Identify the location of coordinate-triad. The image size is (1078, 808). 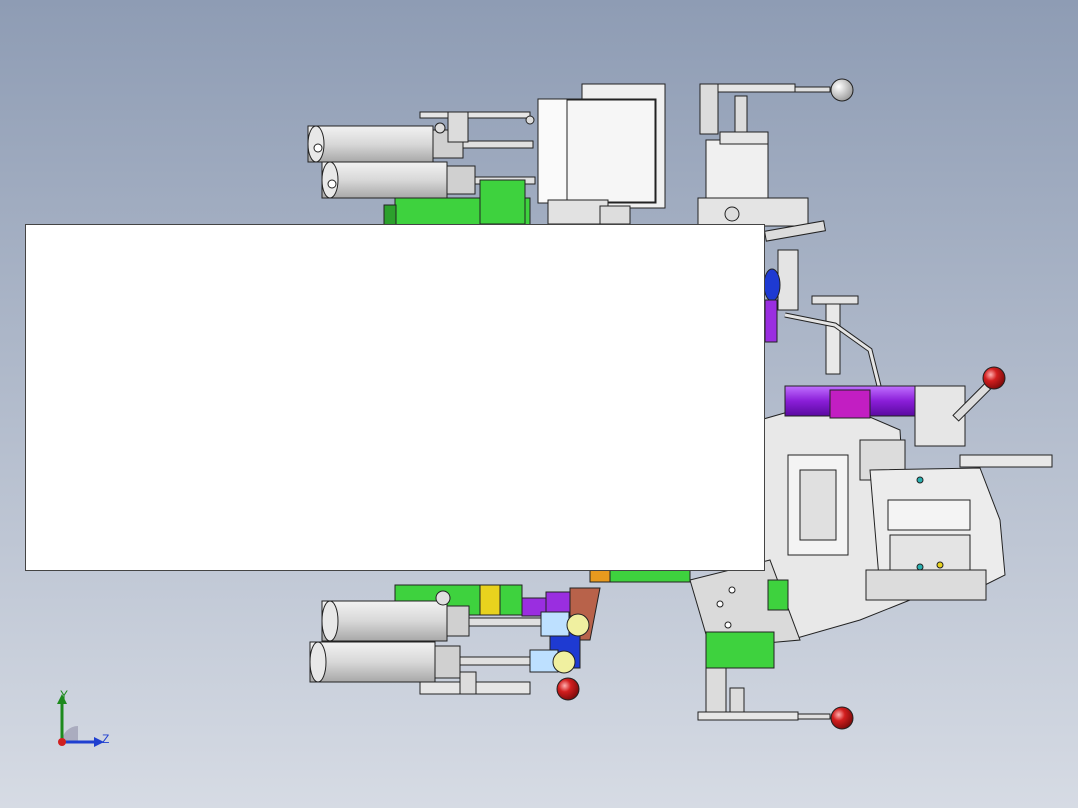
(80, 720).